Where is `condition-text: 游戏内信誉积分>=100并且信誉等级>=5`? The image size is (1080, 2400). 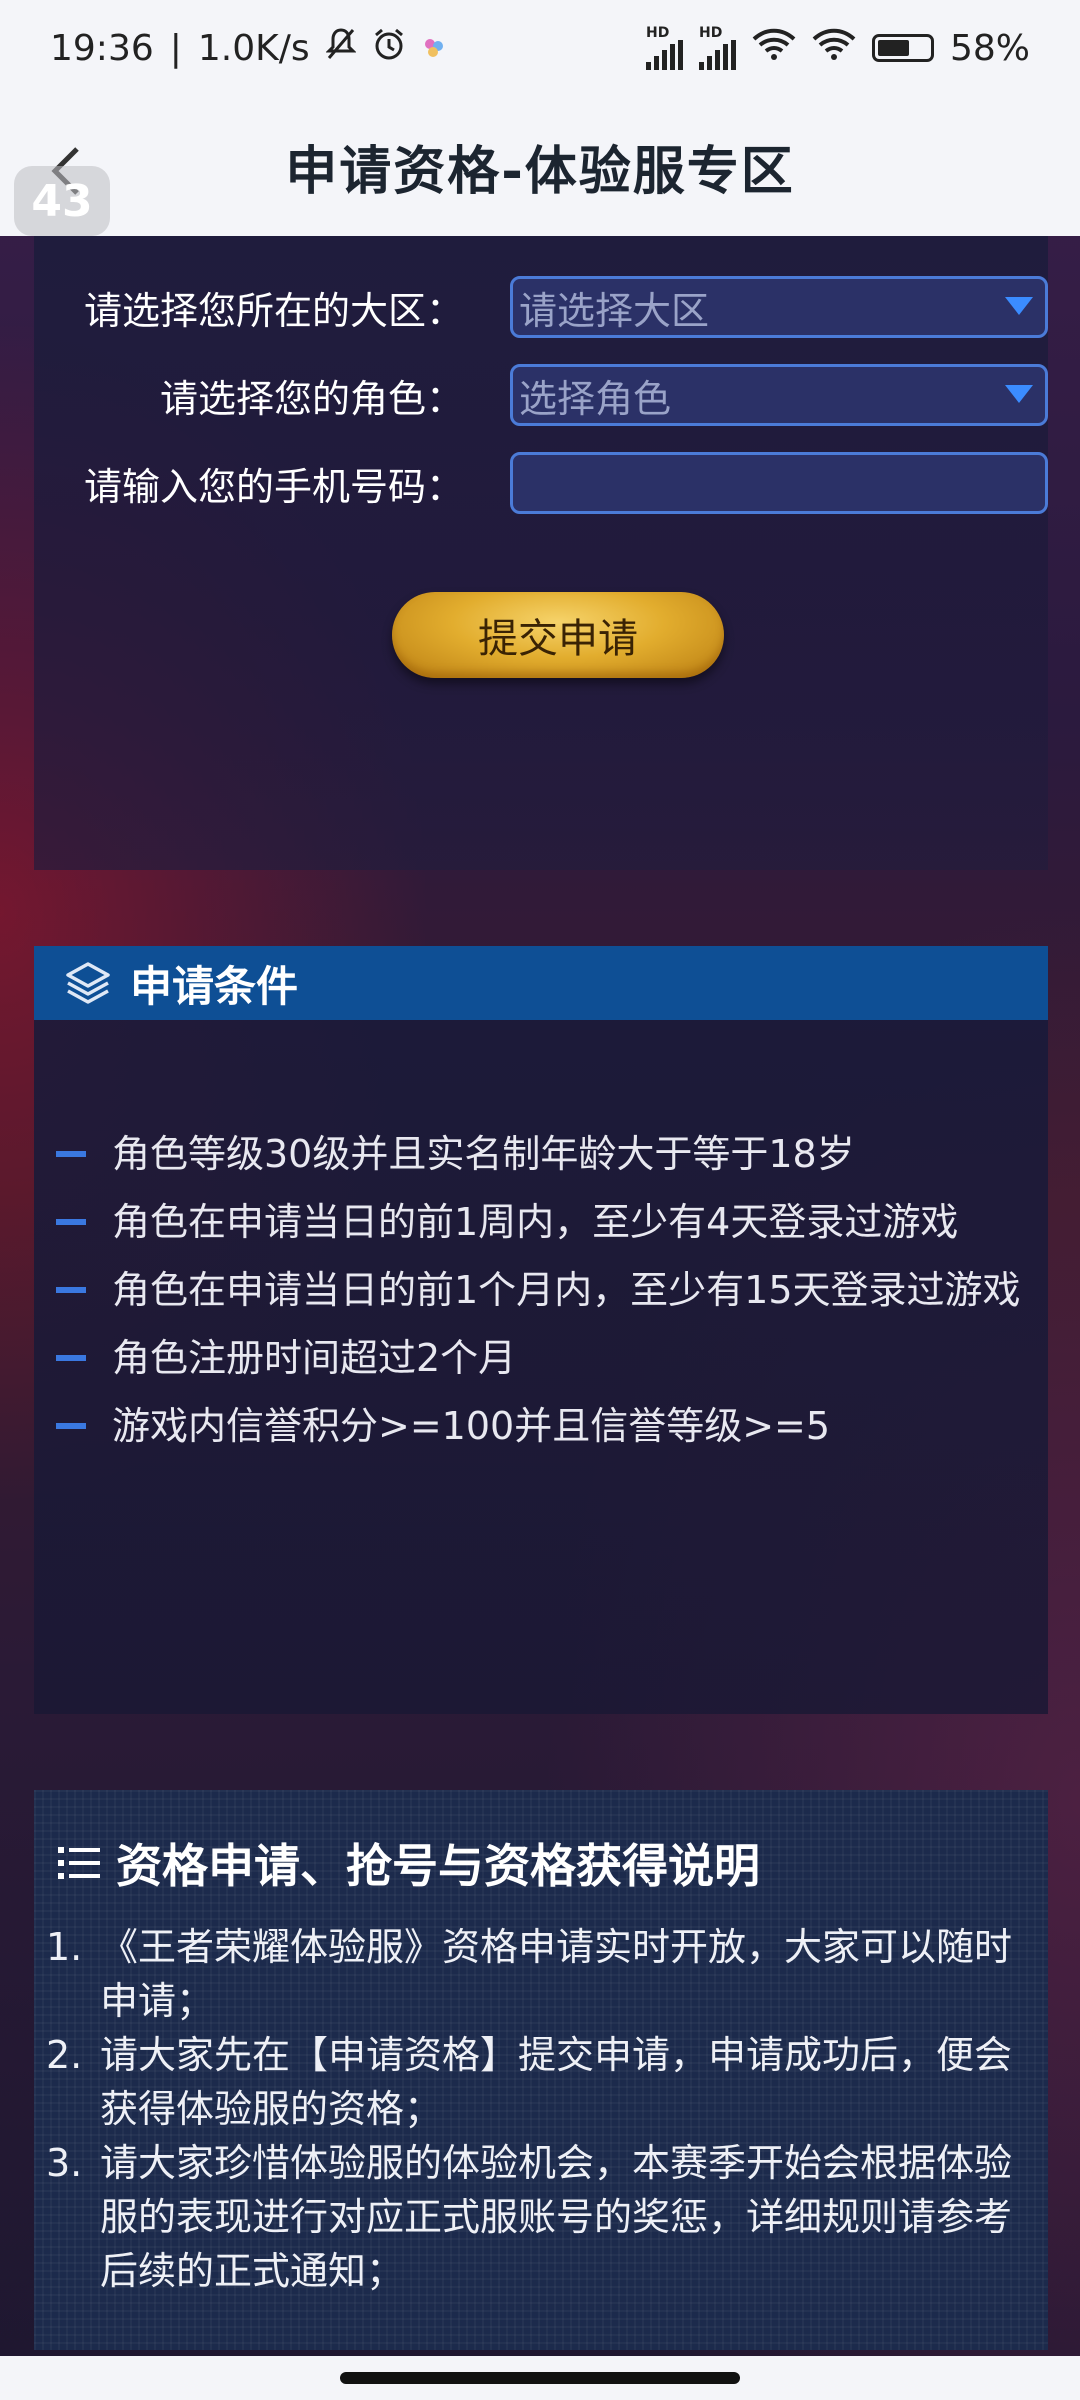
condition-text: 游戏内信誉积分>=100并且信誉等级>=5 is located at coordinates (471, 1426).